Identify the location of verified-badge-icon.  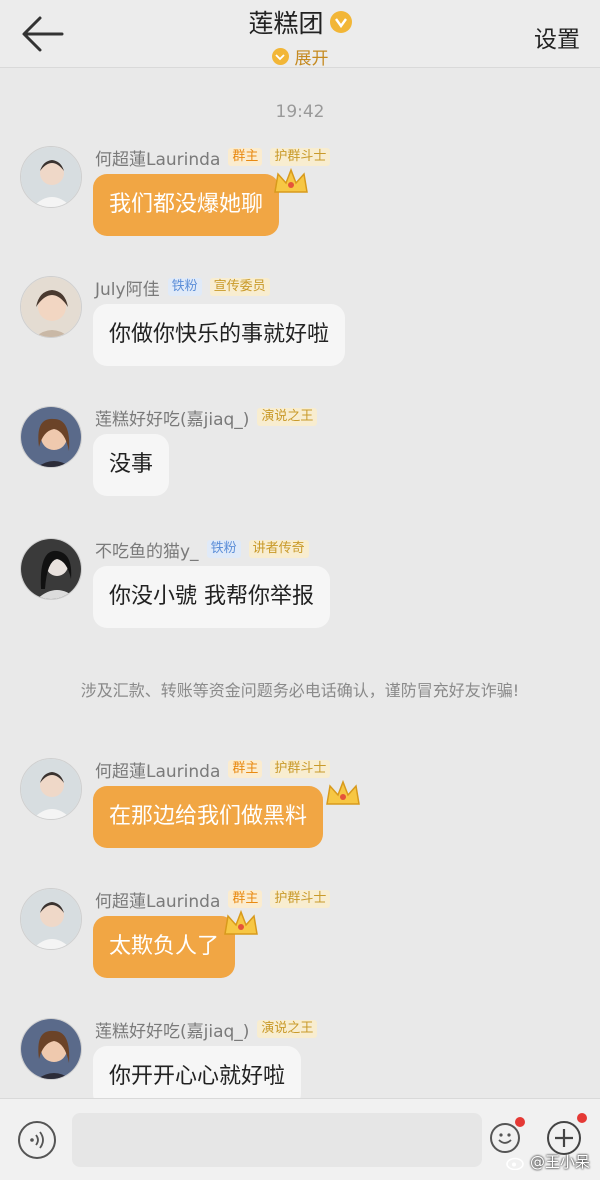
(340, 22).